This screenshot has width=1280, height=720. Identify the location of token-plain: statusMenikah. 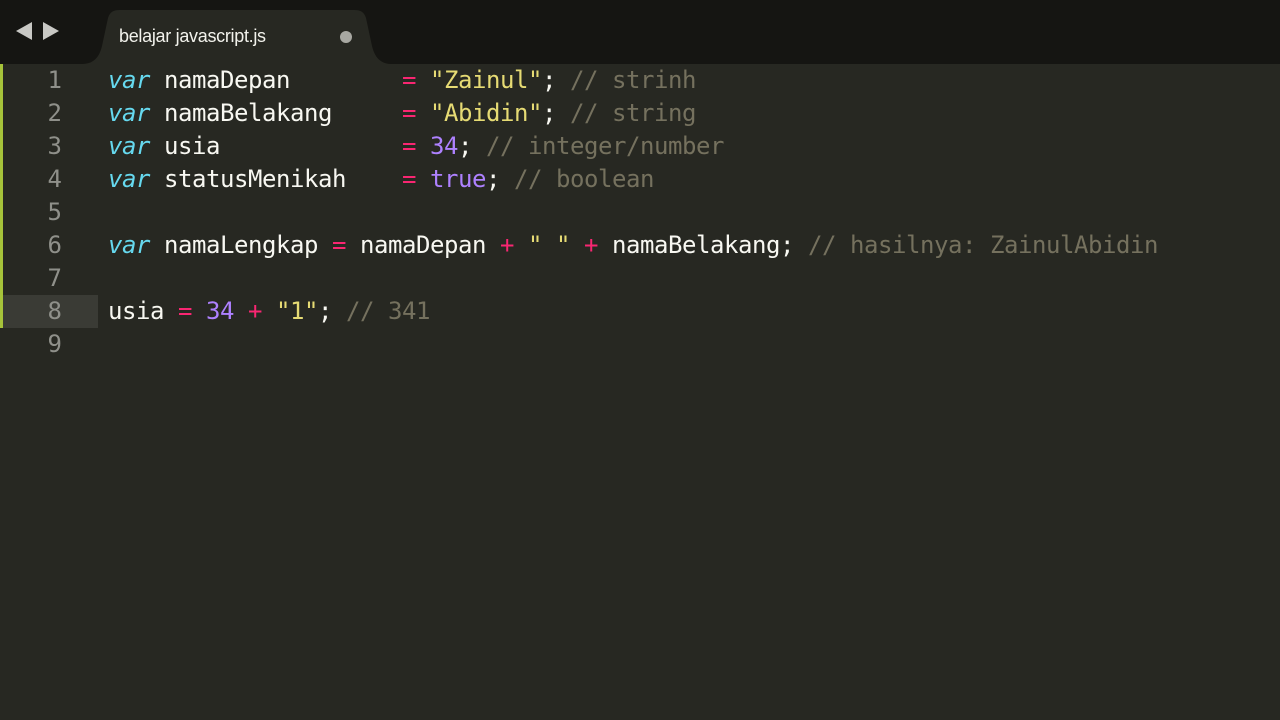
(276, 179).